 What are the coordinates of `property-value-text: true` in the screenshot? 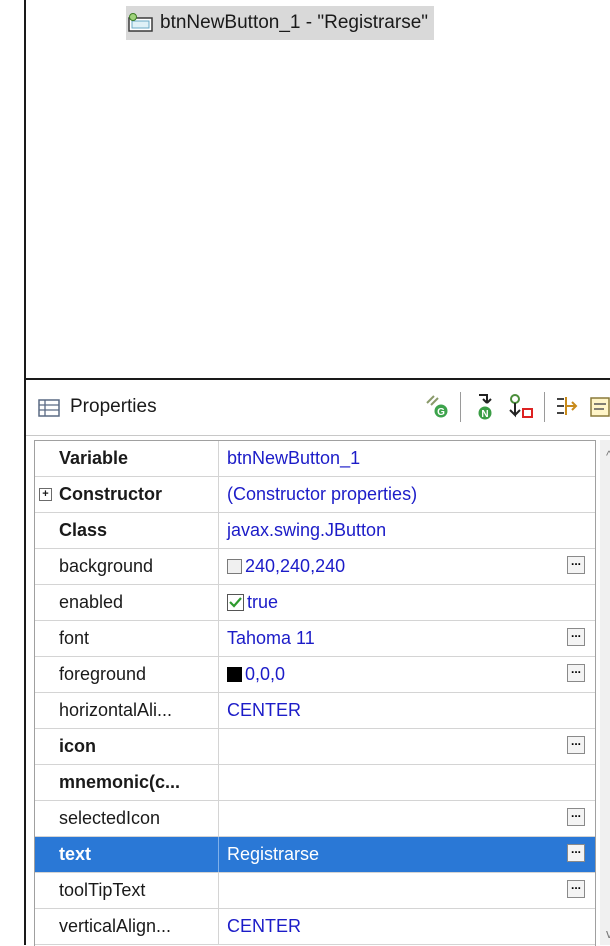 It's located at (263, 602).